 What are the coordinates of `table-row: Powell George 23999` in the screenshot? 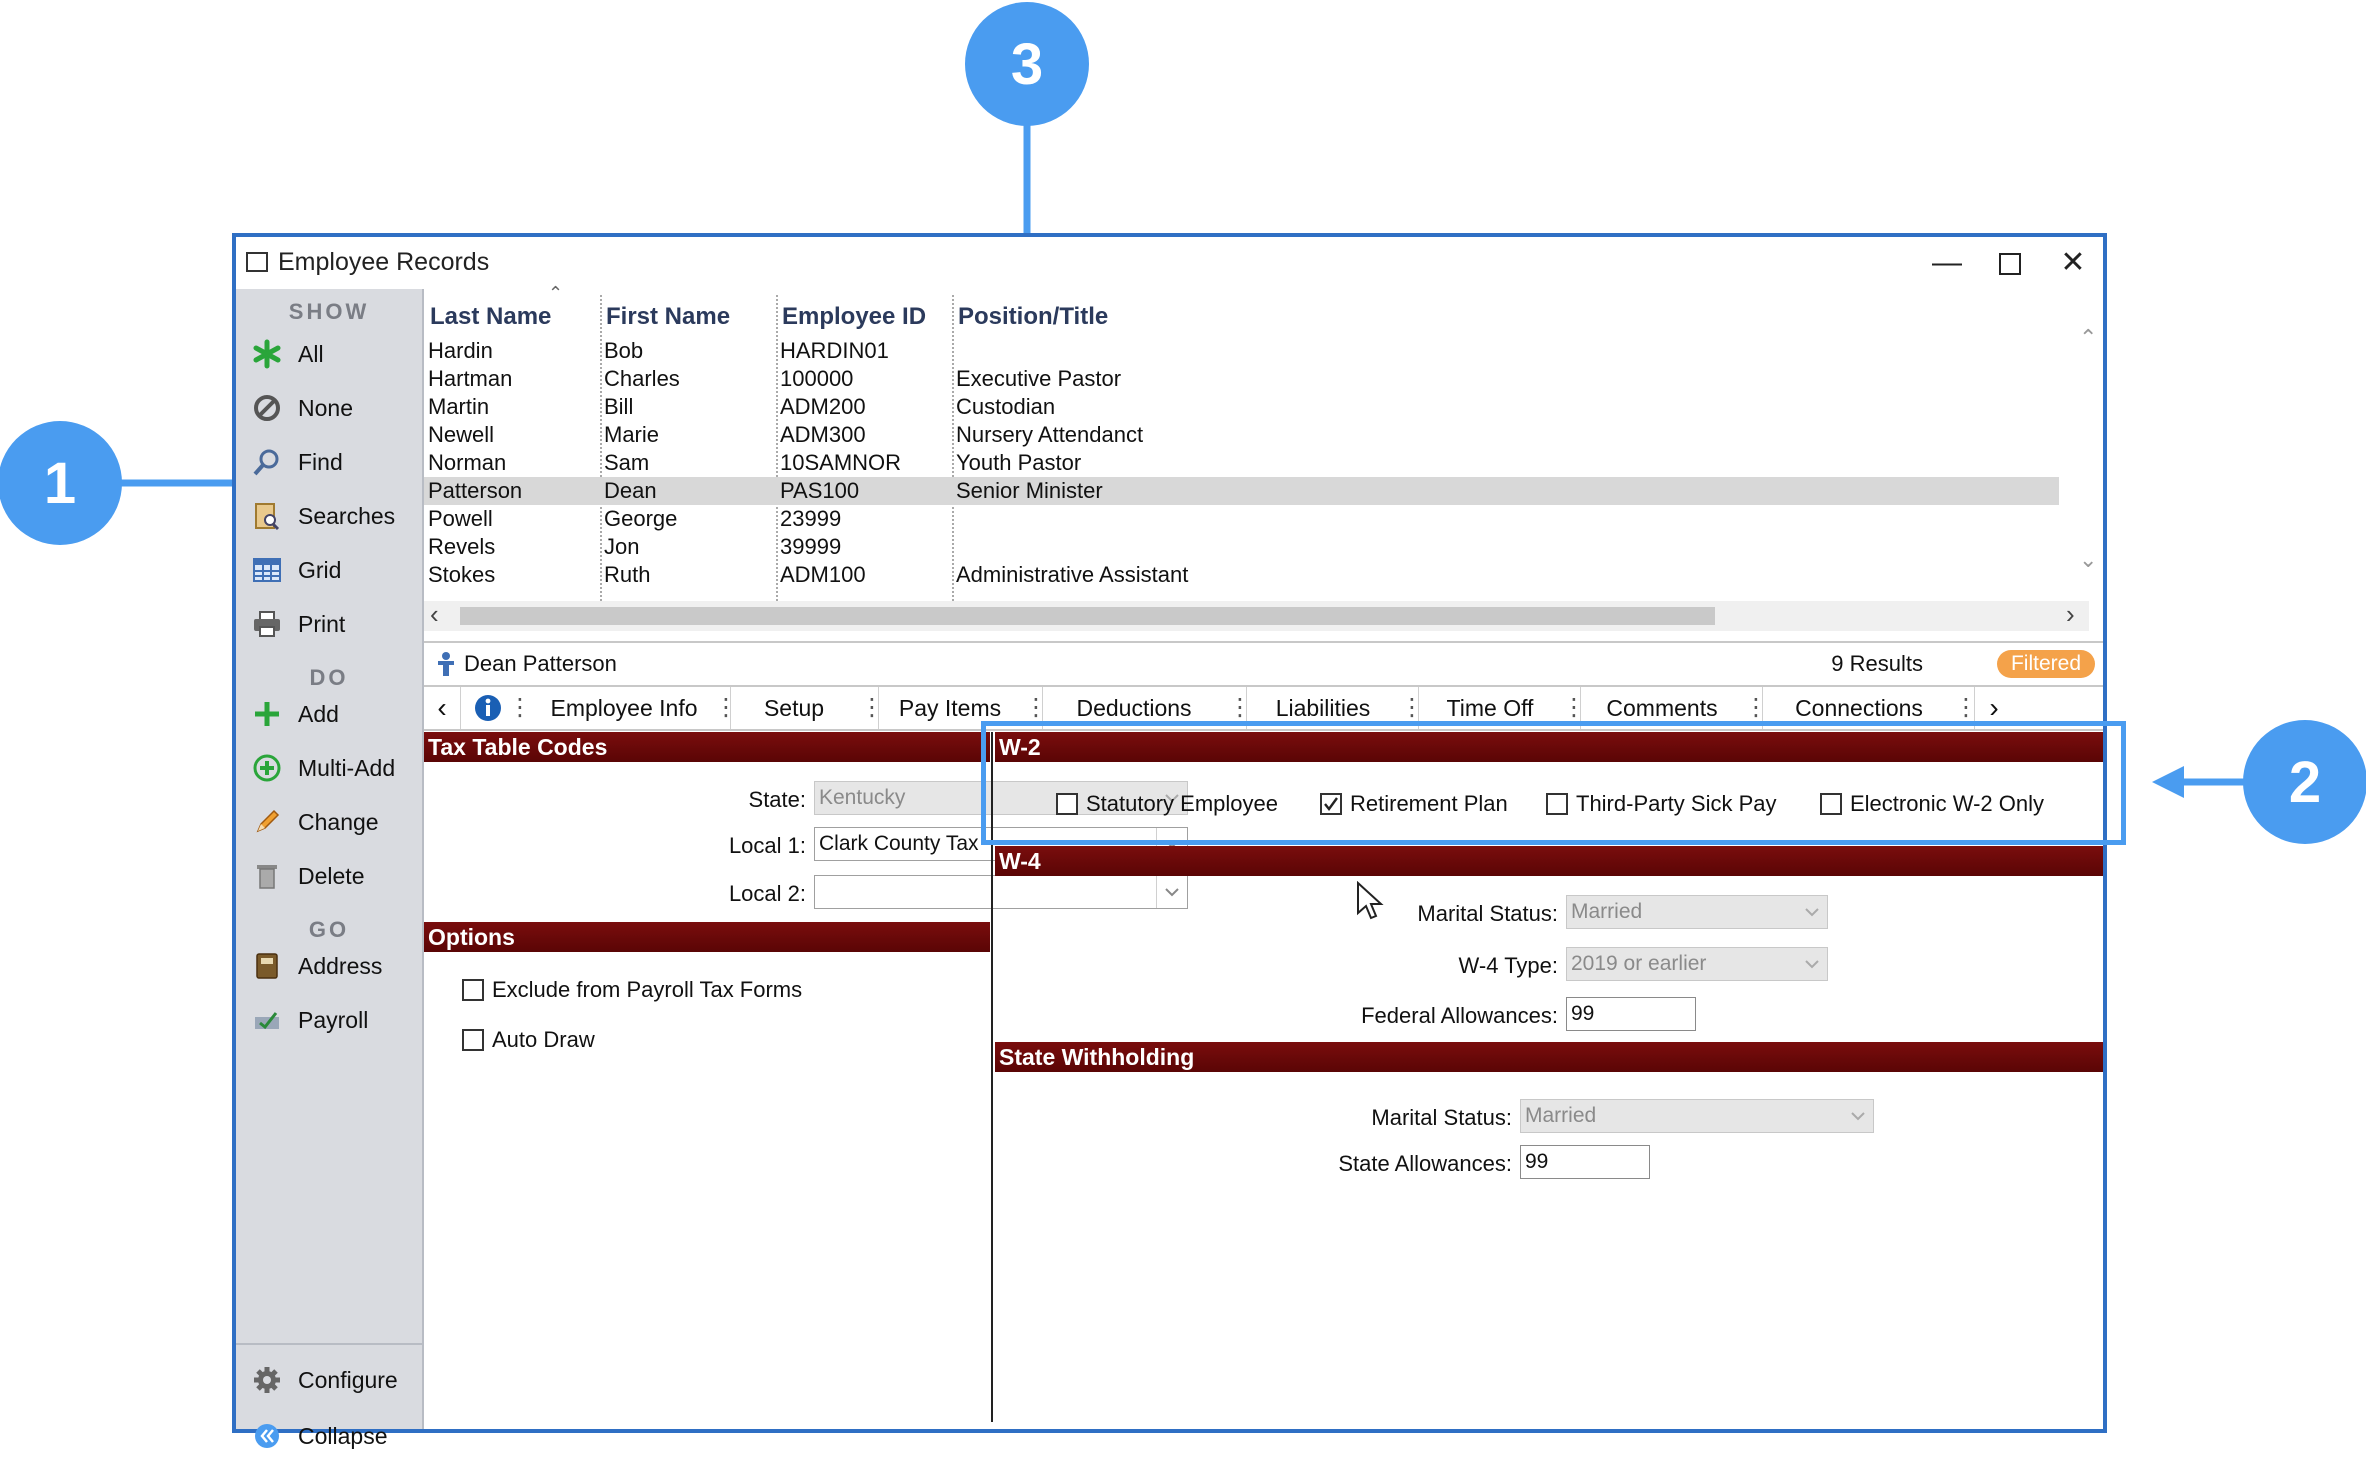 It's located at (1241, 519).